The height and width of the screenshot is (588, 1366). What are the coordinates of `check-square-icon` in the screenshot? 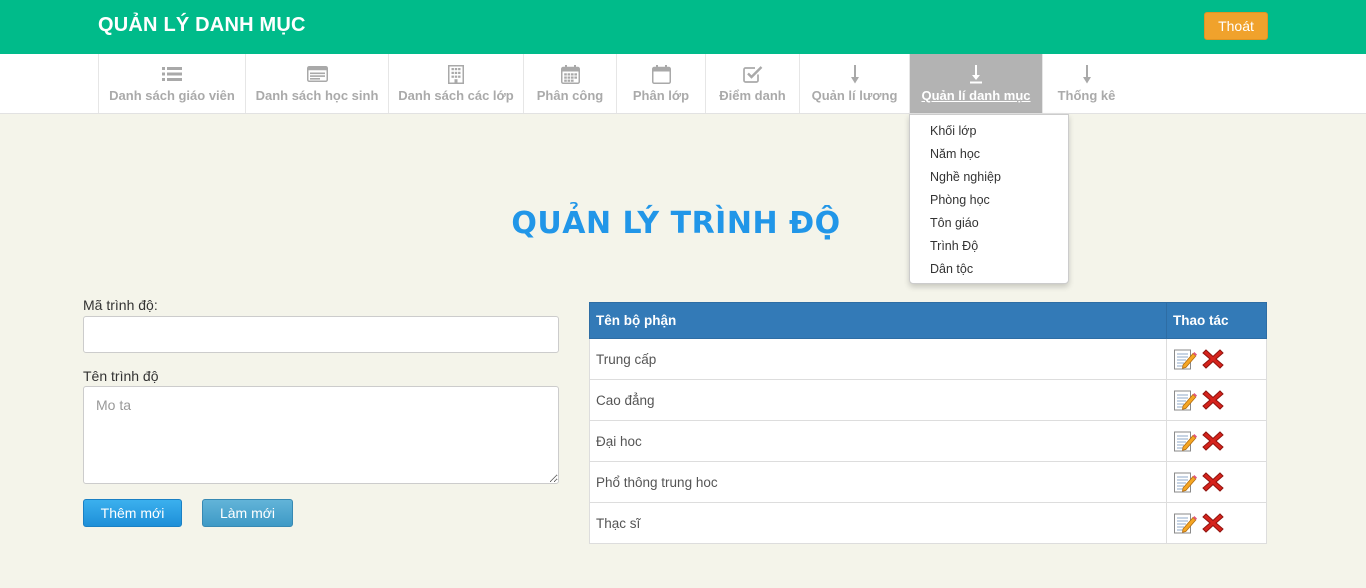 It's located at (752, 74).